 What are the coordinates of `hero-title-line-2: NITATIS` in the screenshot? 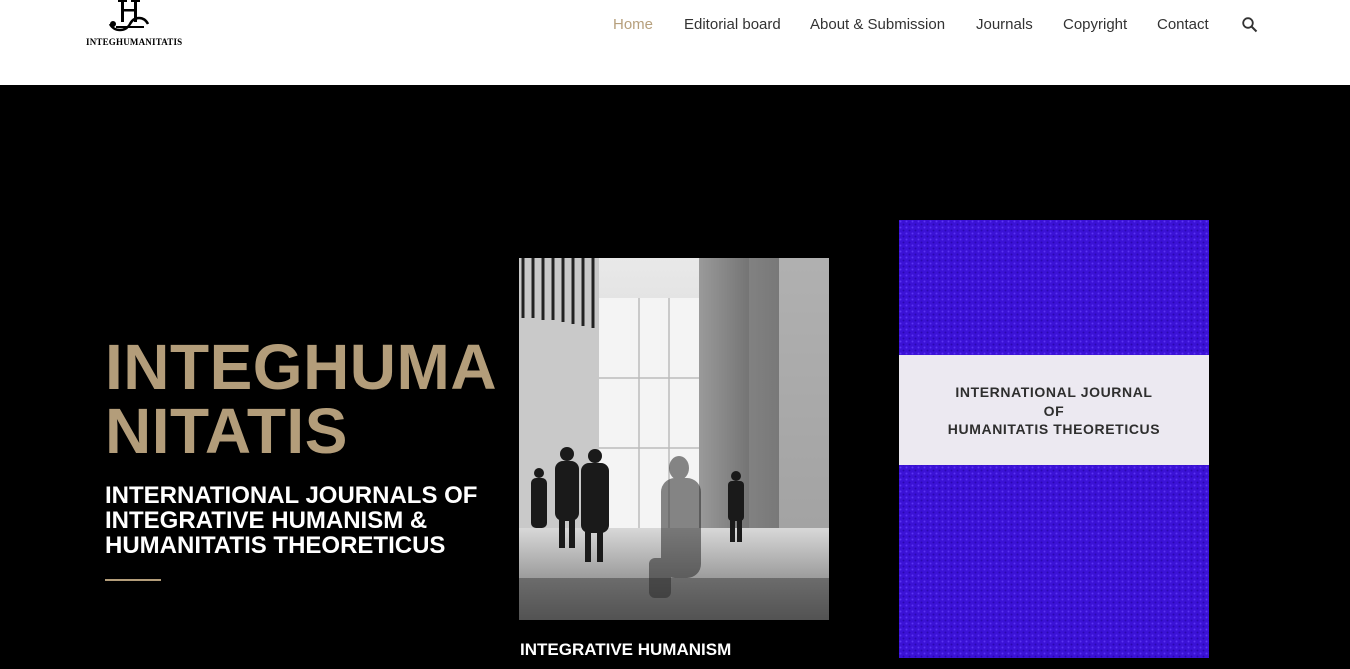 It's located at (226, 431).